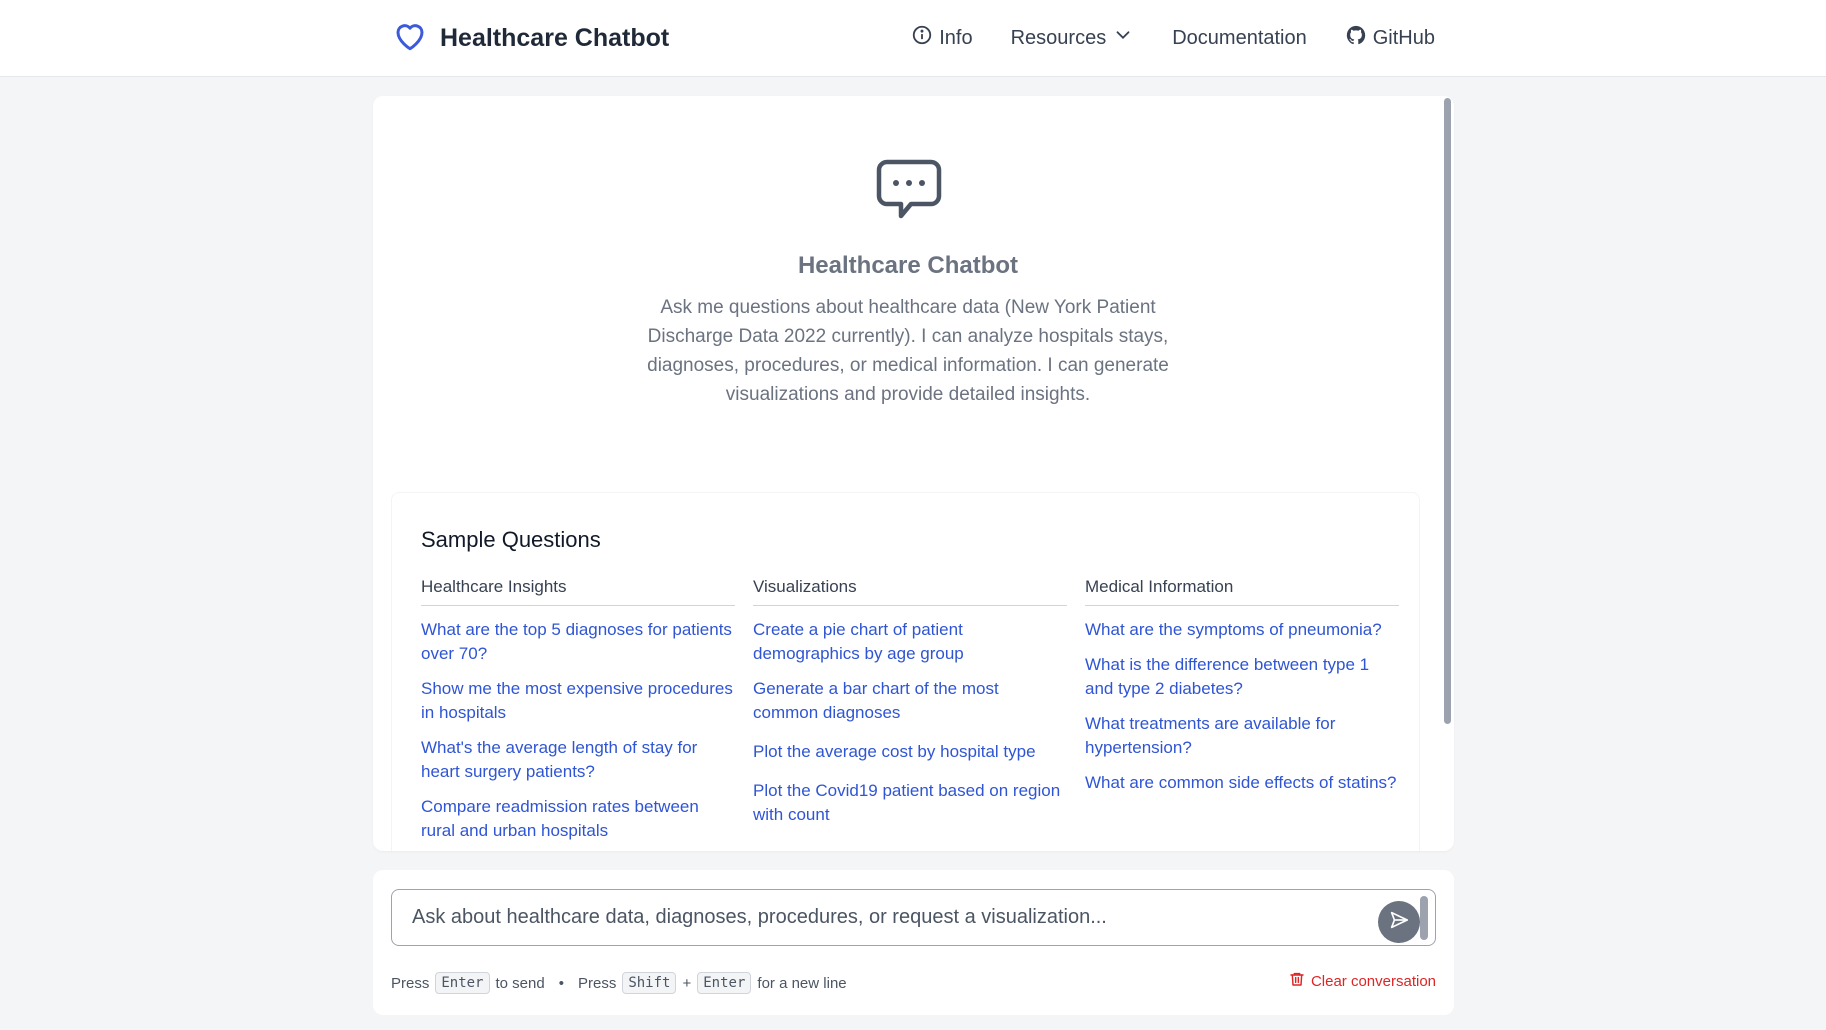  What do you see at coordinates (892, 917) in the screenshot?
I see `message-input` at bounding box center [892, 917].